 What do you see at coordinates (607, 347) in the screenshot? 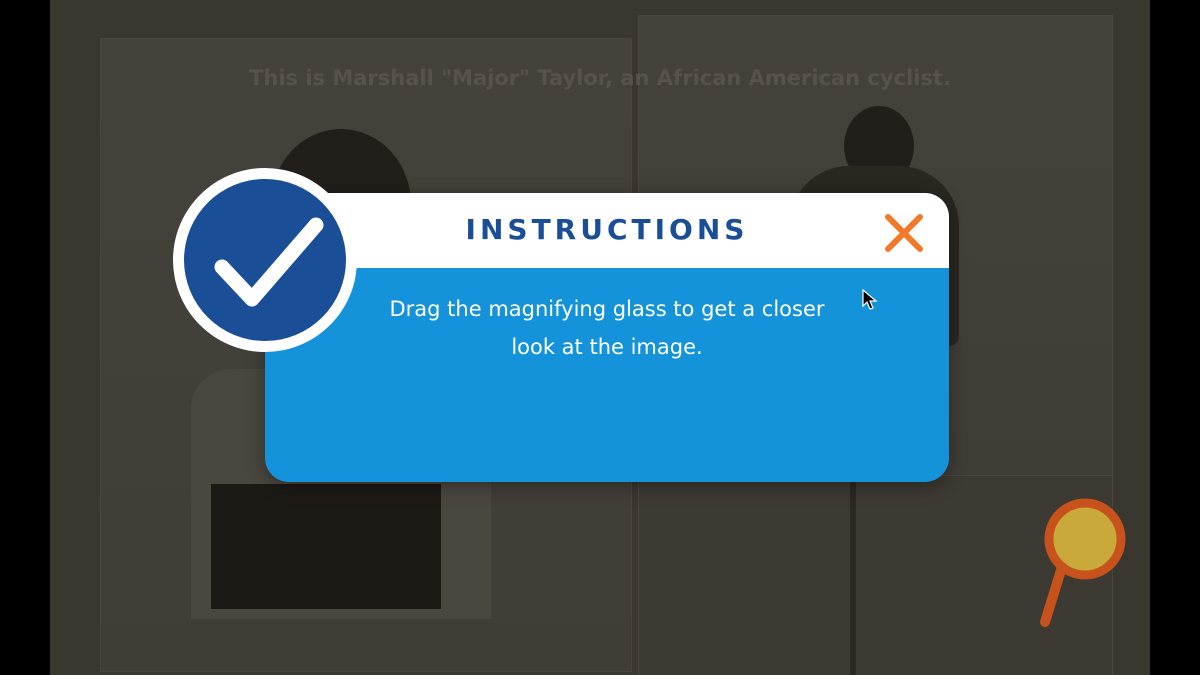
I see `instruction-line-2: look at the image.` at bounding box center [607, 347].